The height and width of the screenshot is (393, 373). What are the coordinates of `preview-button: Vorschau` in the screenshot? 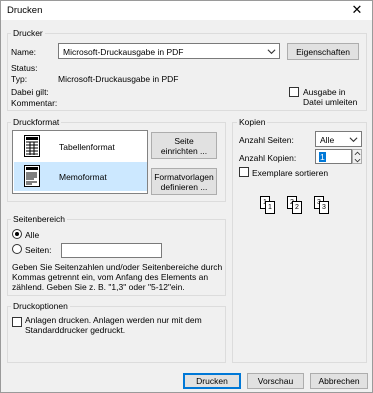 It's located at (275, 381).